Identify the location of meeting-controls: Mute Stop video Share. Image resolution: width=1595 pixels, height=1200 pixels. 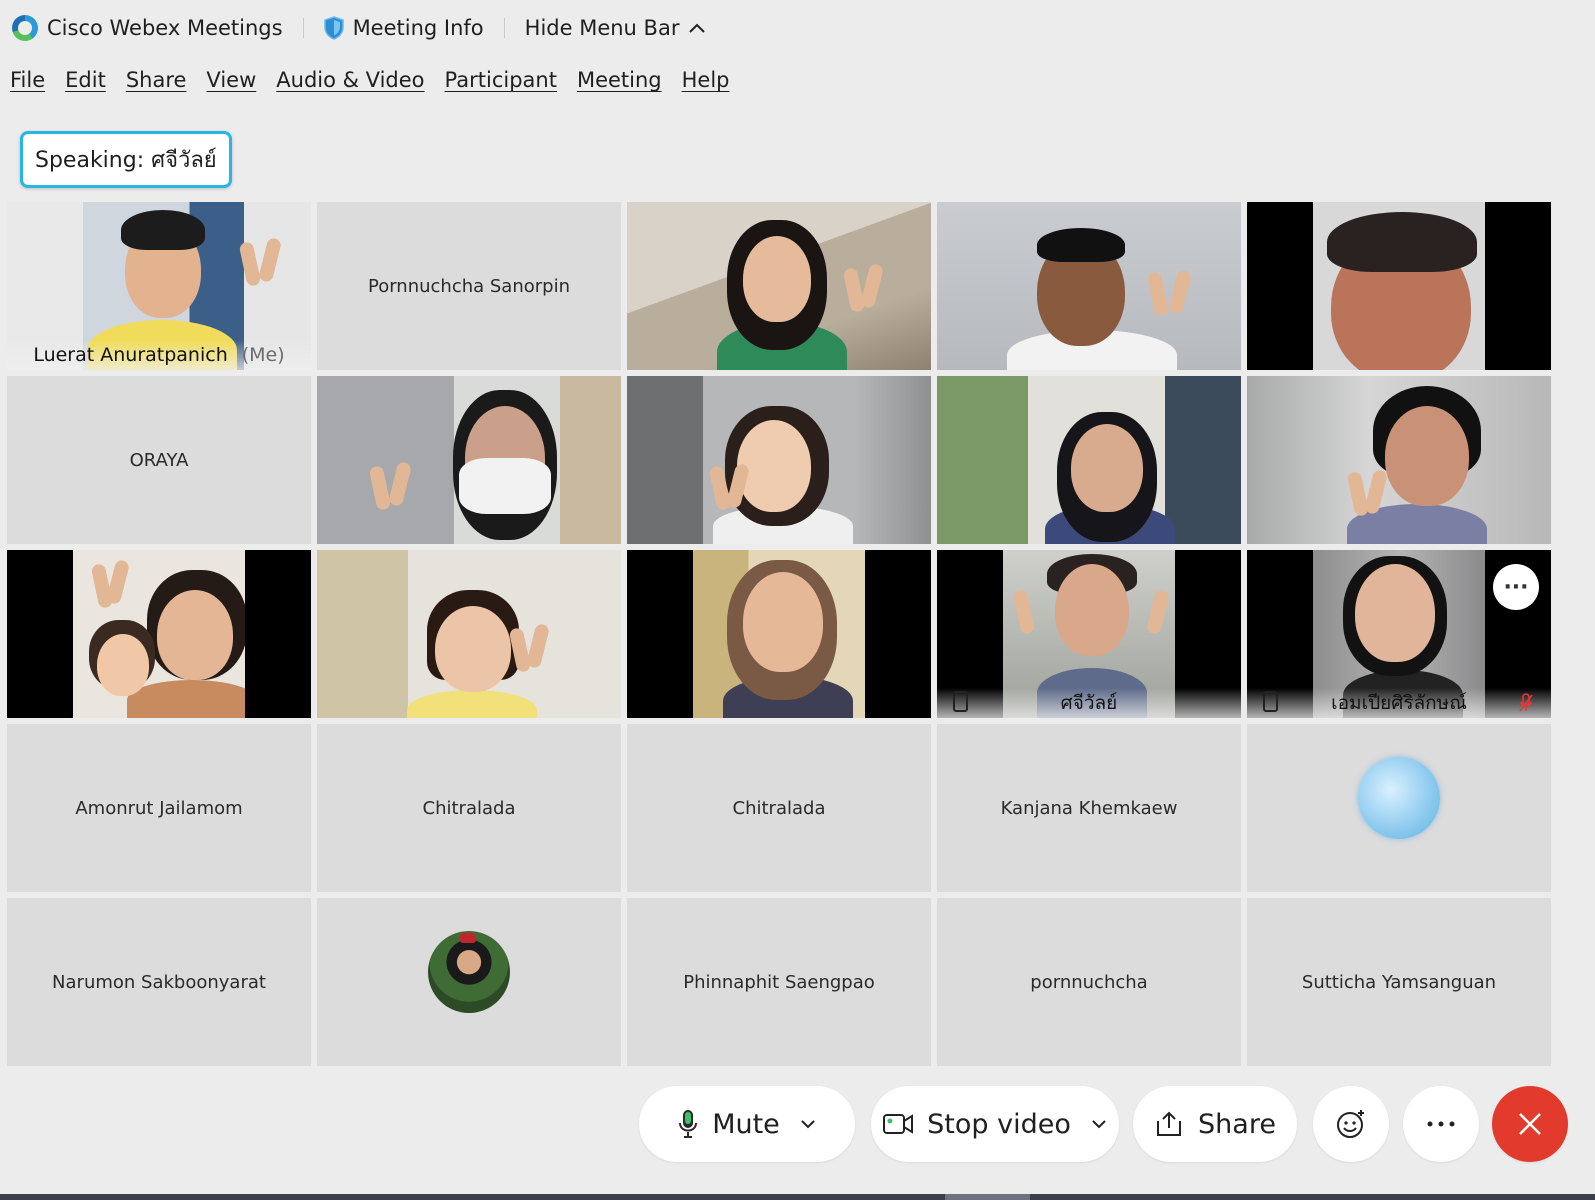
(797, 1124).